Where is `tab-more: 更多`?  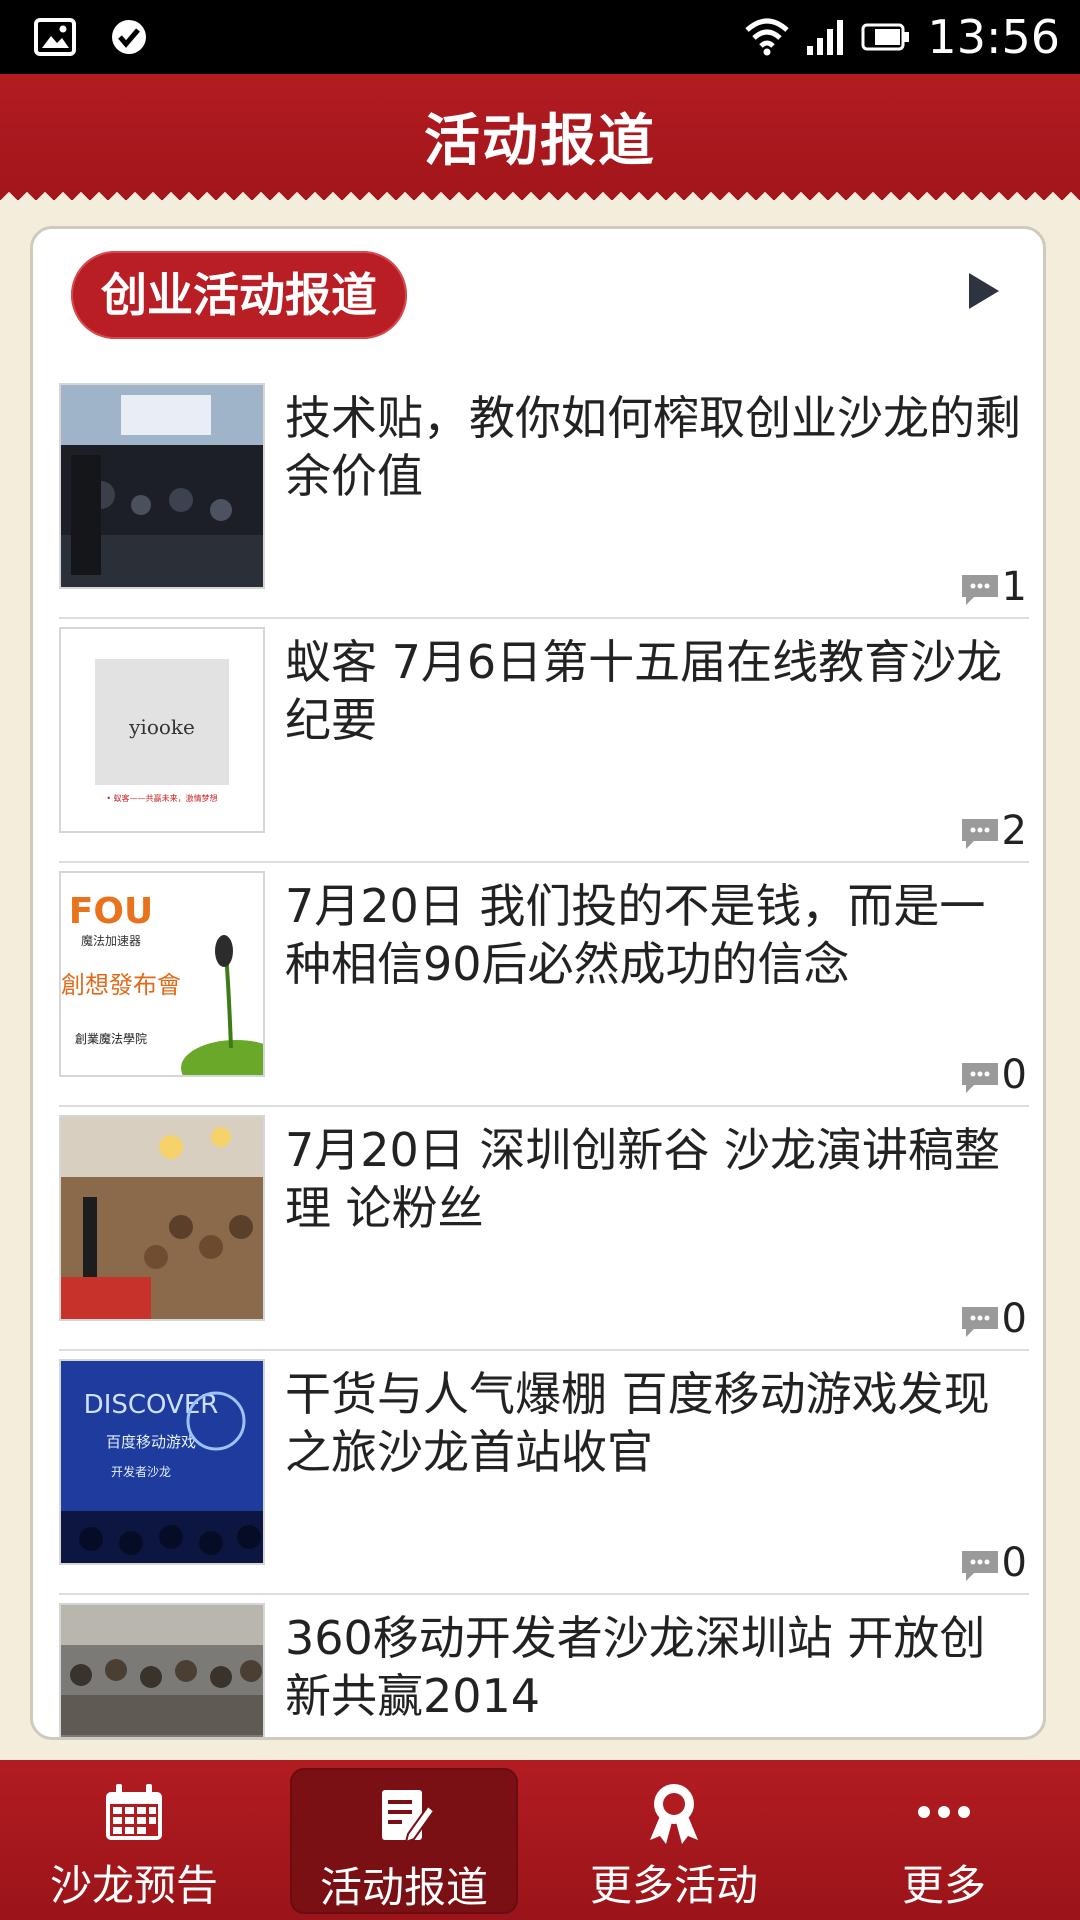 tab-more: 更多 is located at coordinates (944, 1841).